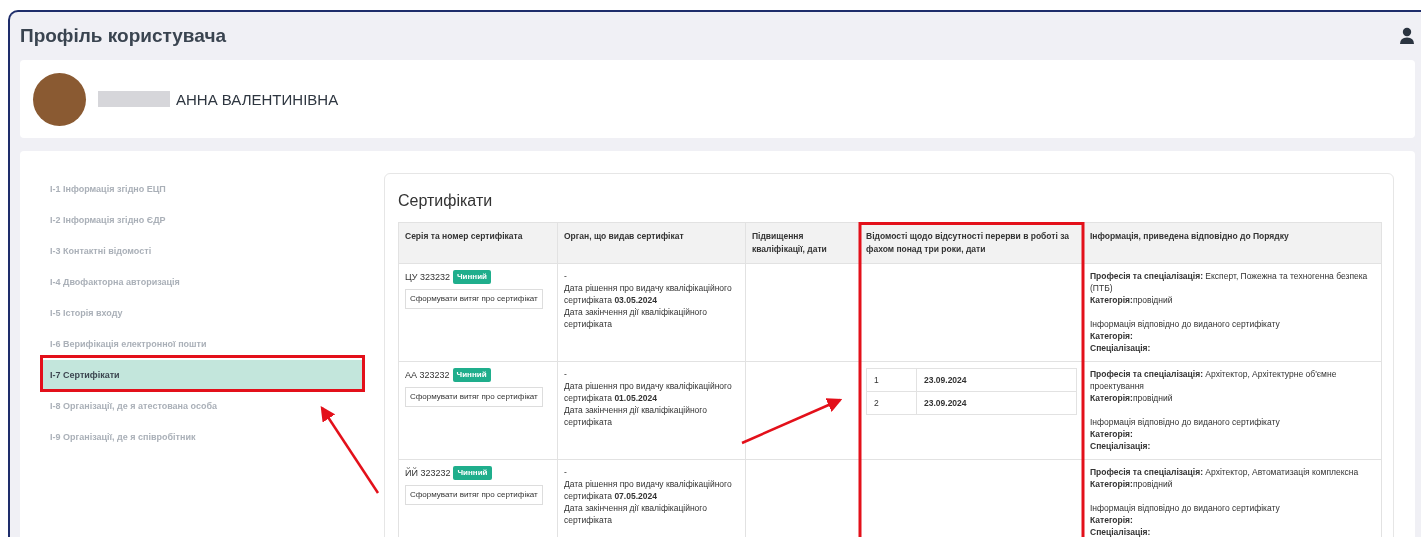  I want to click on avatar, so click(59, 99).